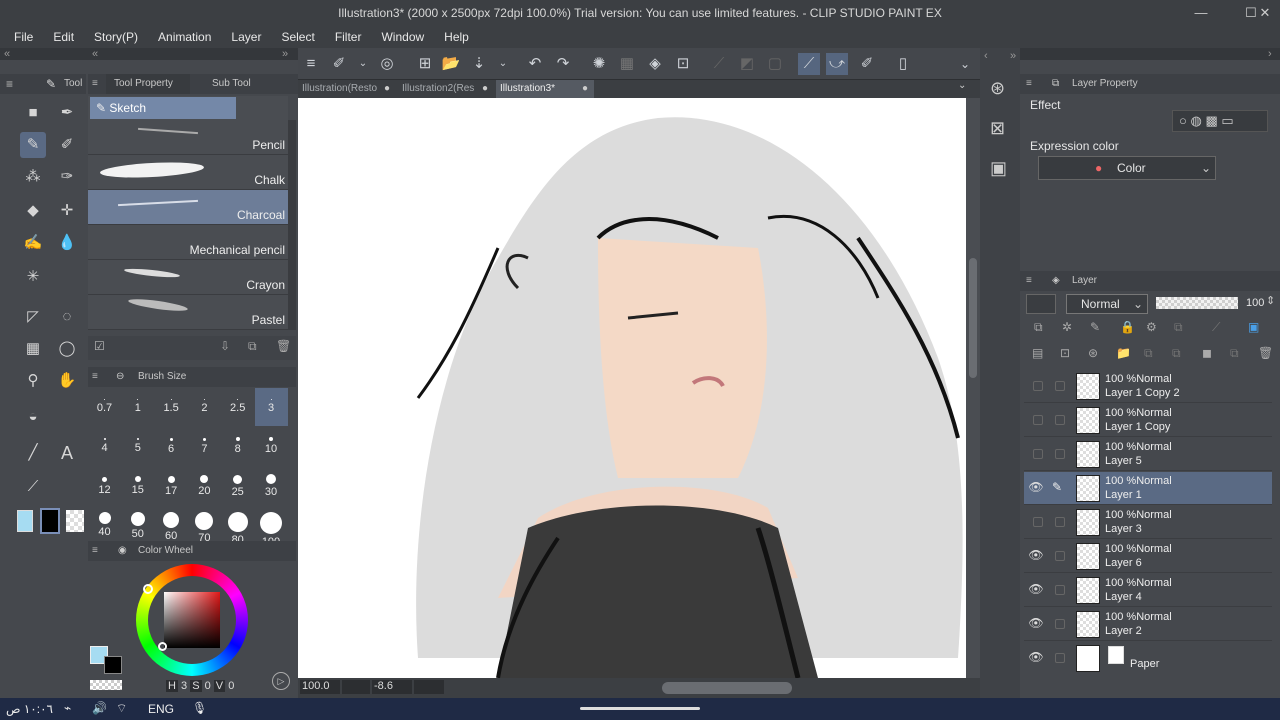 The height and width of the screenshot is (720, 1280). Describe the element at coordinates (137, 487) in the screenshot. I see `brush-size-15: 15` at that location.